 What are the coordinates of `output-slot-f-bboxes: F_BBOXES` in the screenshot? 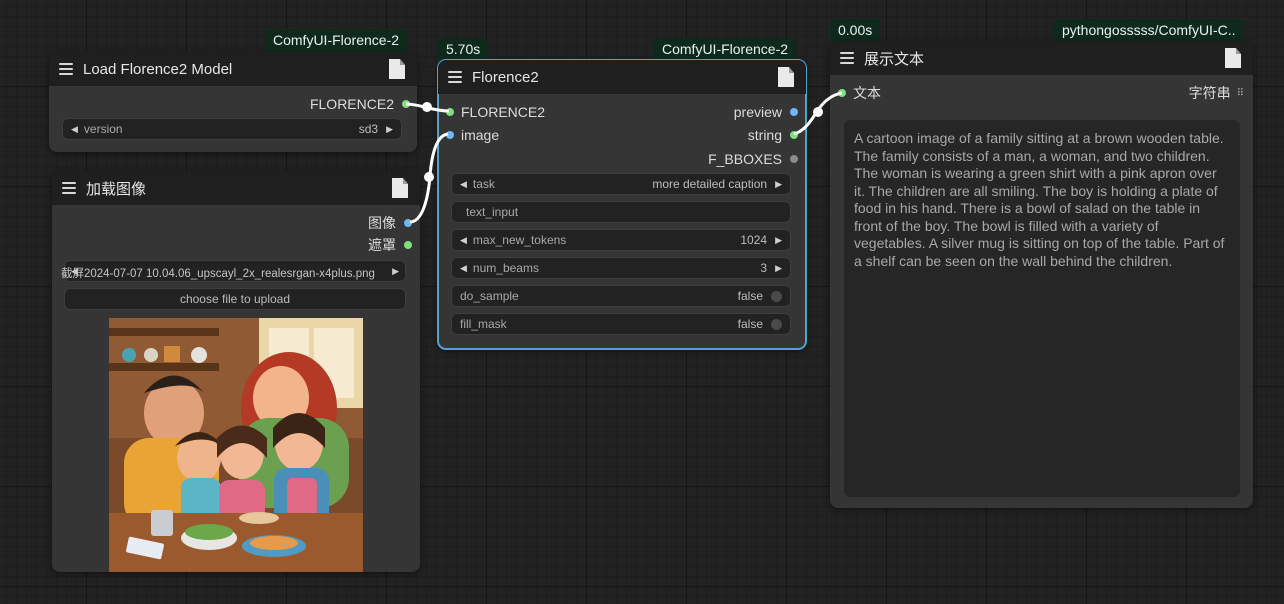 It's located at (753, 159).